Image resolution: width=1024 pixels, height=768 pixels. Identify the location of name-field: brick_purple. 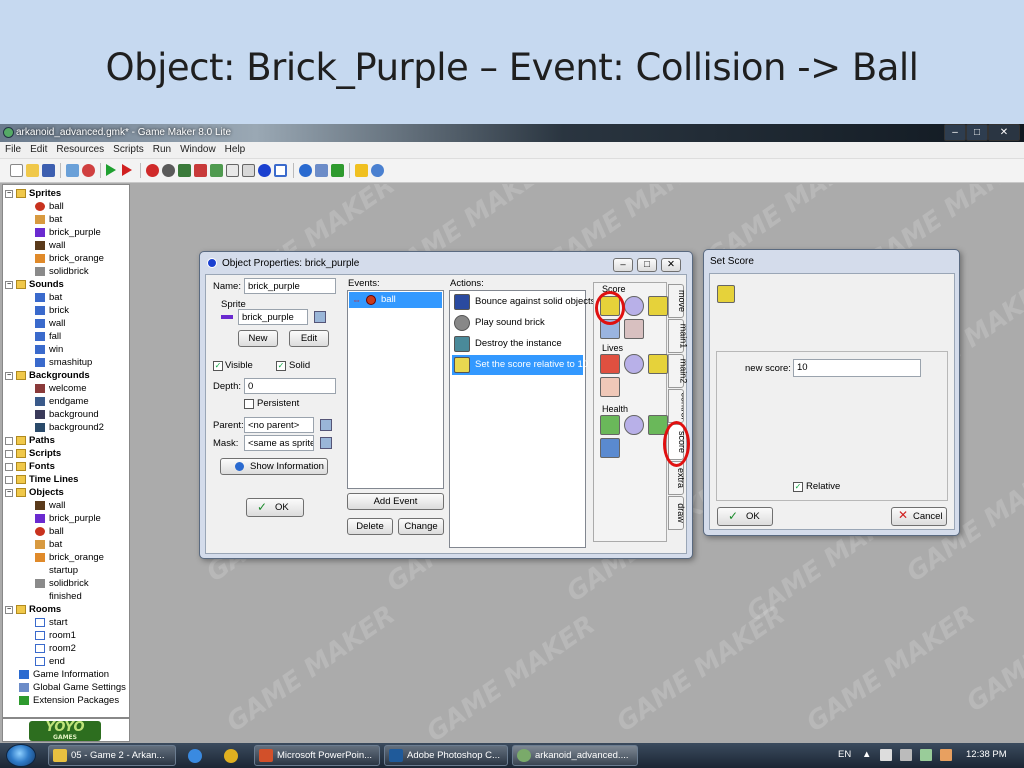
(290, 286).